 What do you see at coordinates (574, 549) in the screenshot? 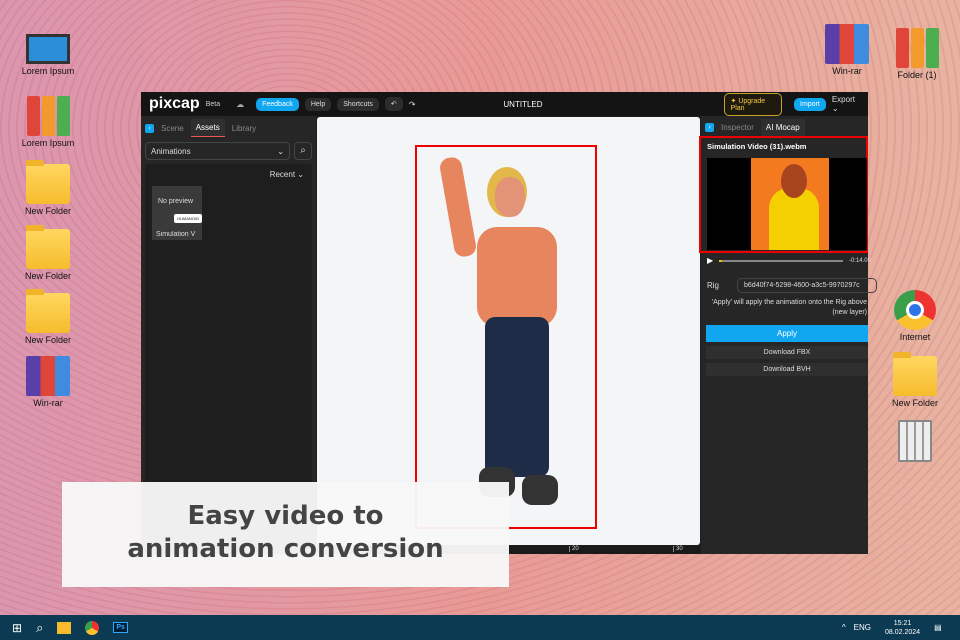
I see `tick-label: 20` at bounding box center [574, 549].